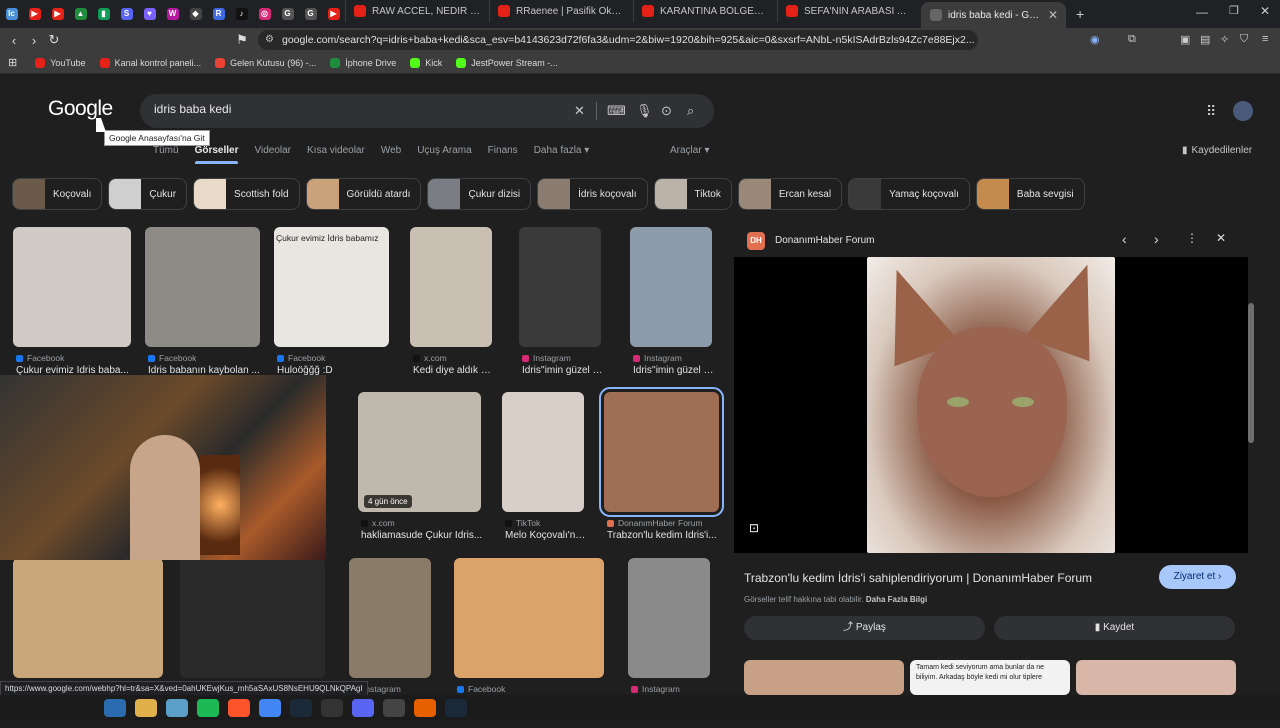 The height and width of the screenshot is (728, 1280). What do you see at coordinates (562, 154) in the screenshot?
I see `nav-tab: Daha fazla ▾` at bounding box center [562, 154].